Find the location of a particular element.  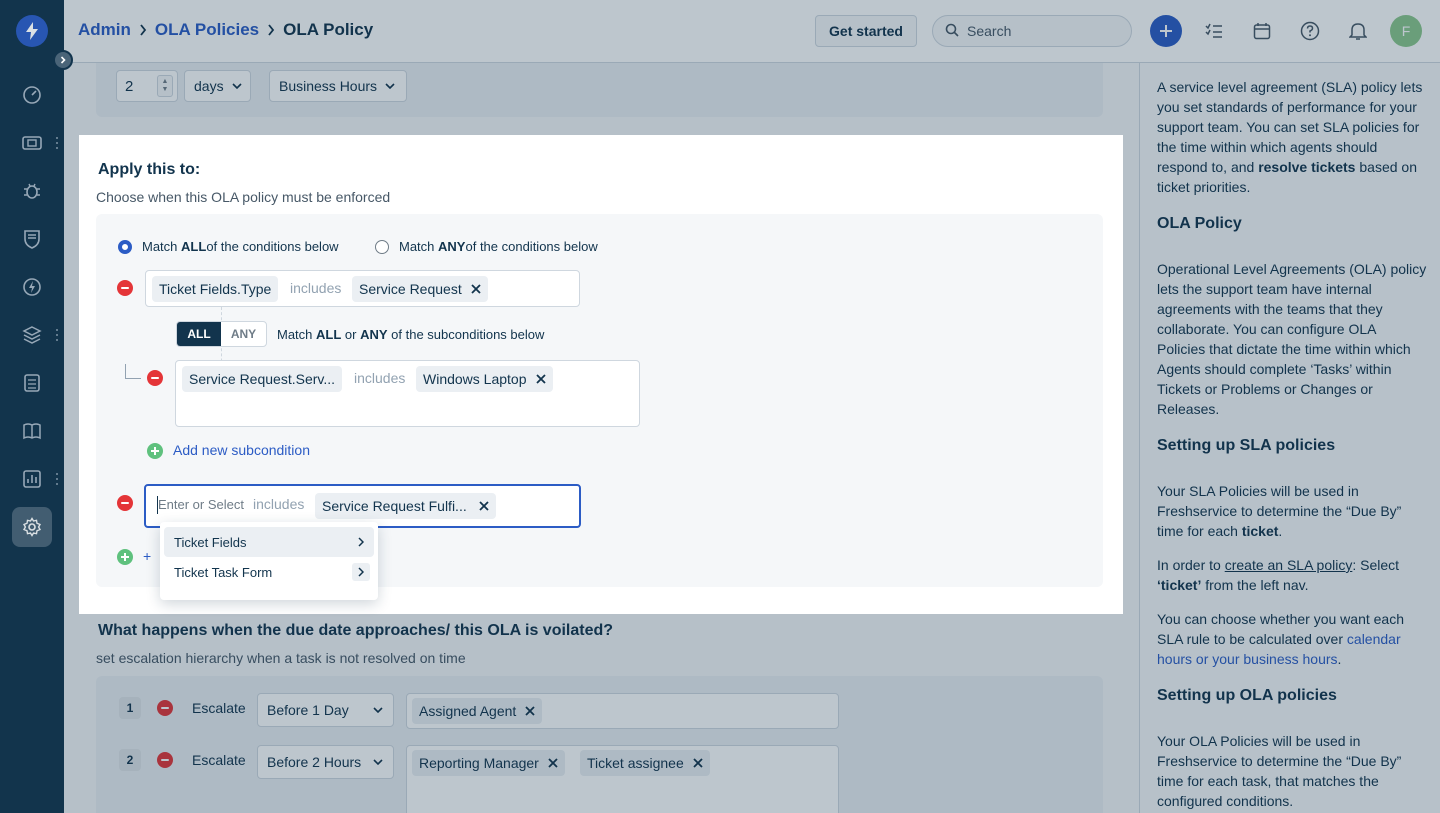

escalation-1-label: Escalate is located at coordinates (219, 708).